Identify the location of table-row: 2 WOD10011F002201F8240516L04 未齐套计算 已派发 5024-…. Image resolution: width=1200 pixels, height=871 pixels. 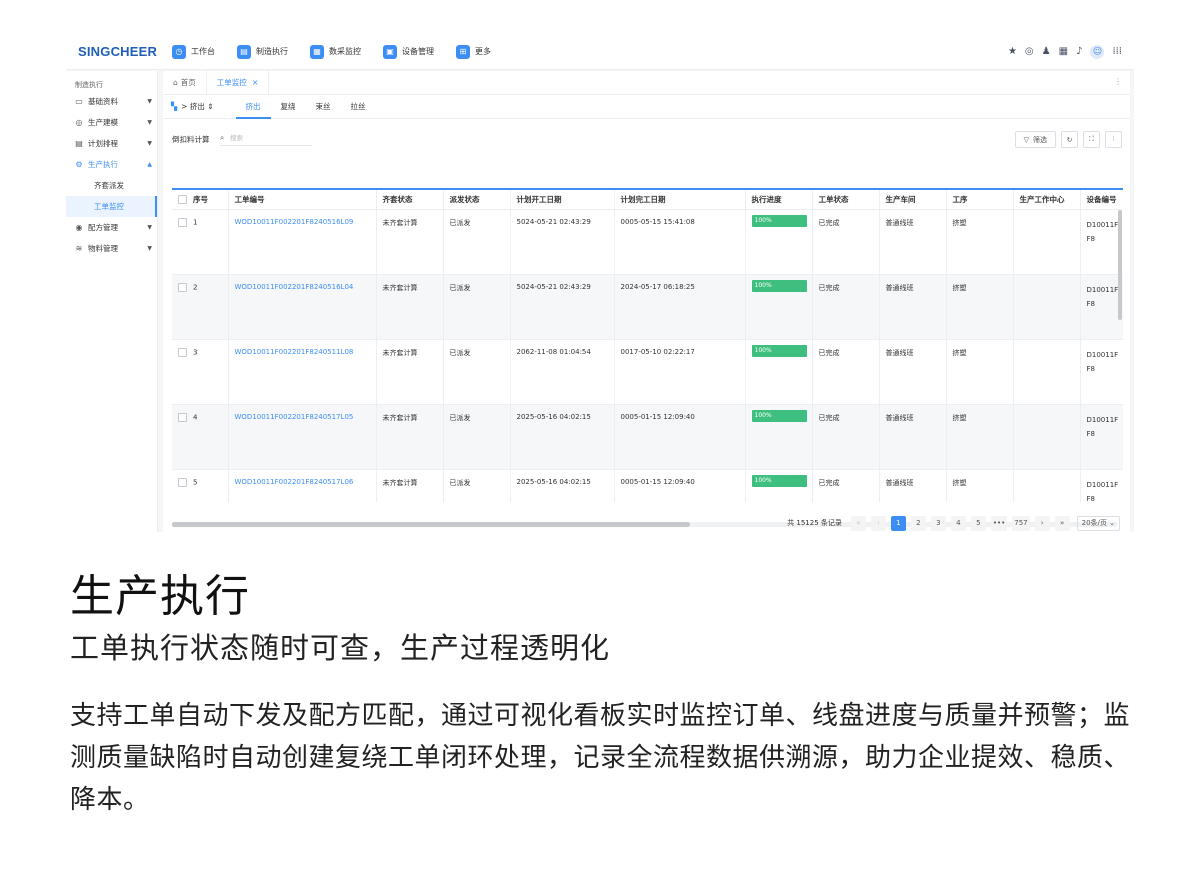
(647, 307).